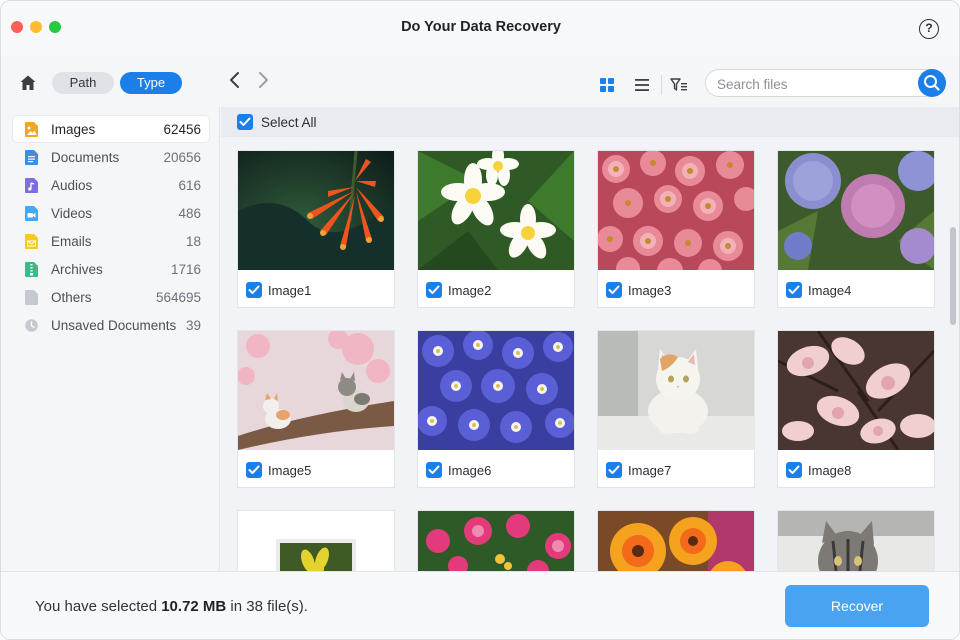 Image resolution: width=960 pixels, height=640 pixels. I want to click on tab-type: Type, so click(151, 83).